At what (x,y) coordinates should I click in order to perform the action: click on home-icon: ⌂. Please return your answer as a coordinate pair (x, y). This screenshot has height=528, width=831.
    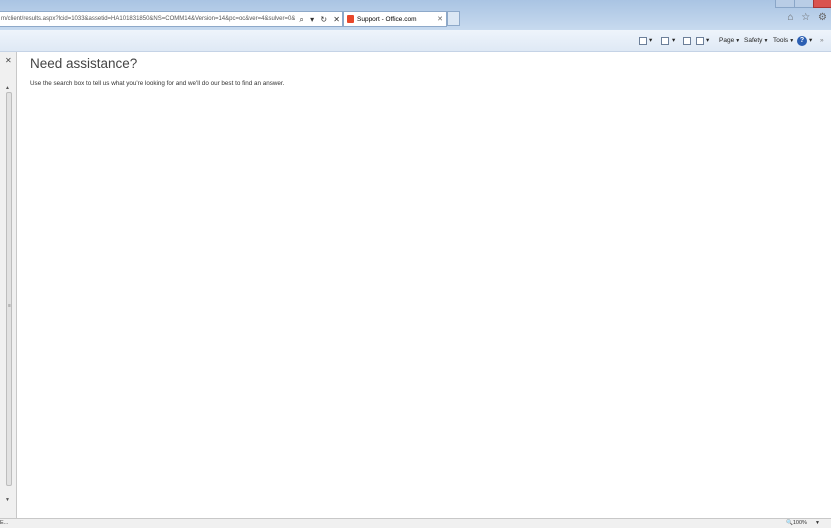
    Looking at the image, I should click on (790, 17).